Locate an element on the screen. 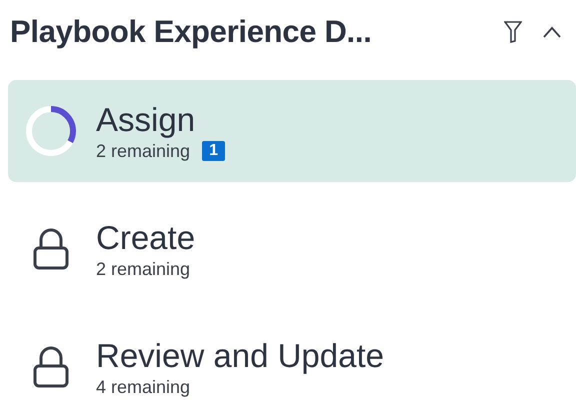 This screenshot has height=400, width=576. progress-ring-icon is located at coordinates (51, 131).